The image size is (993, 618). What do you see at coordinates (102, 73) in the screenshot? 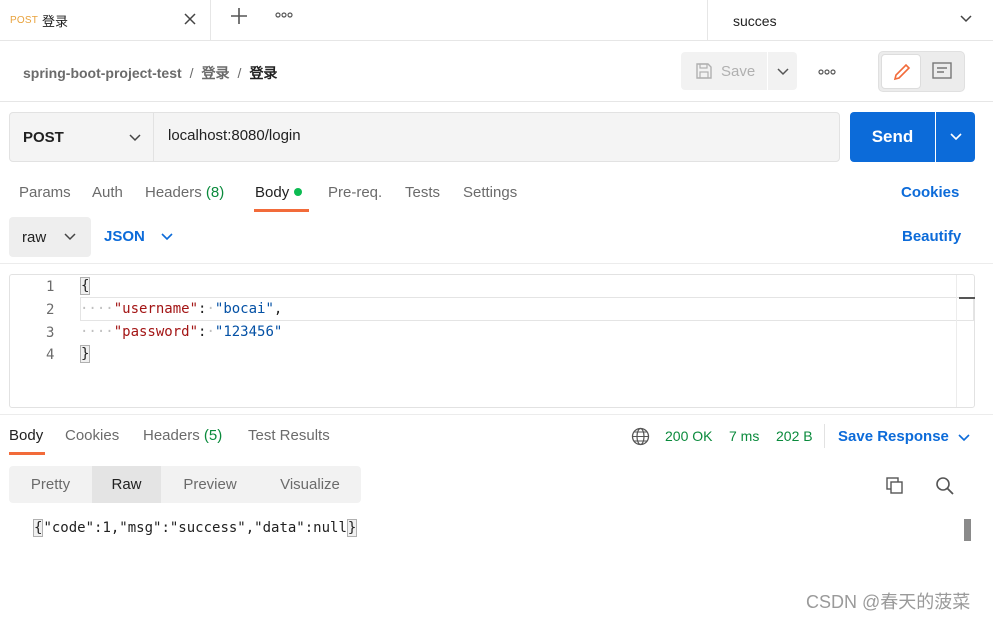
I see `breadcrumb-collection: spring-boot-project-test` at bounding box center [102, 73].